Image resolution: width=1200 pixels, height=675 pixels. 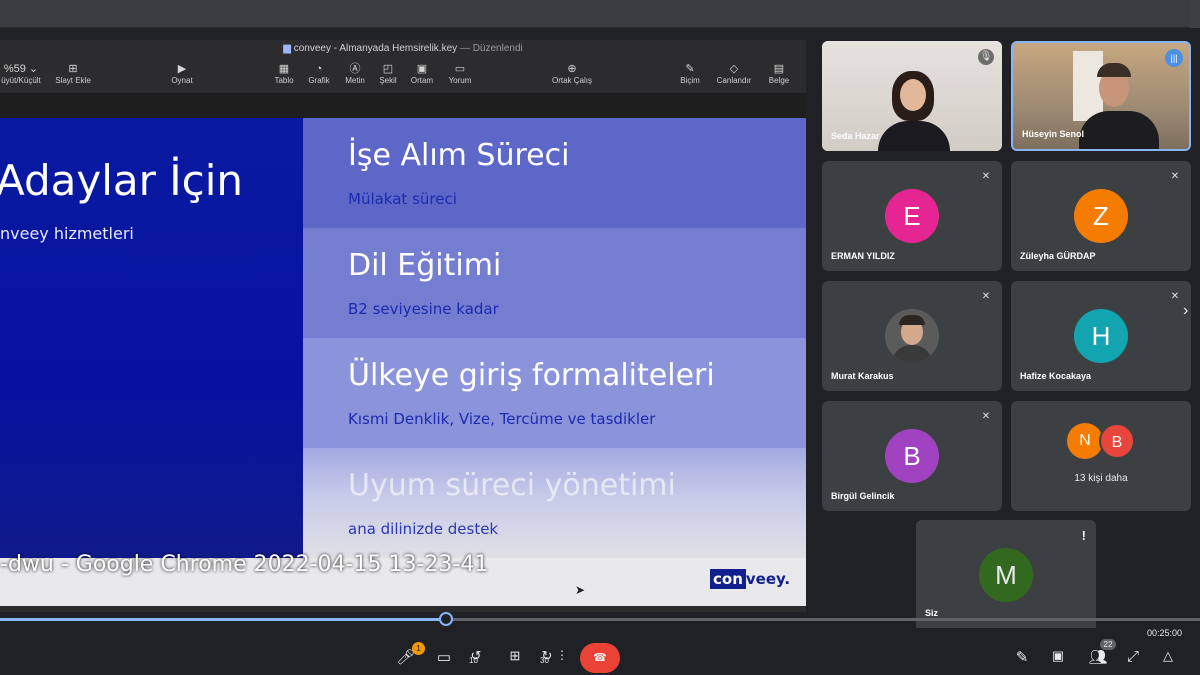 What do you see at coordinates (403, 106) in the screenshot?
I see `canvas-gap` at bounding box center [403, 106].